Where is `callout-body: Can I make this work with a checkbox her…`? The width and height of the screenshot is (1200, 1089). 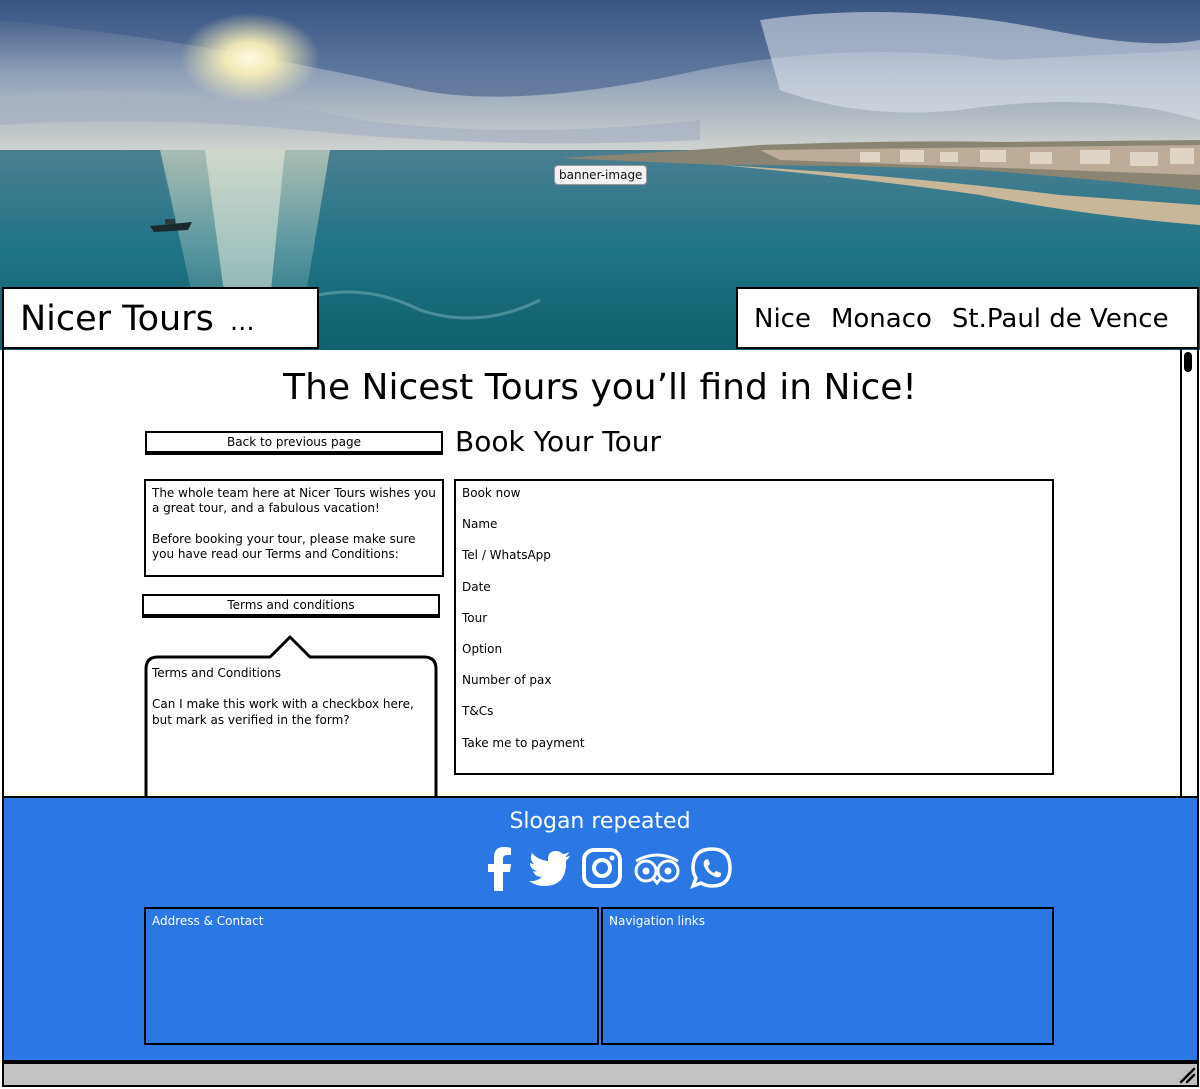
callout-body: Can I make this work with a checkbox her… is located at coordinates (283, 712).